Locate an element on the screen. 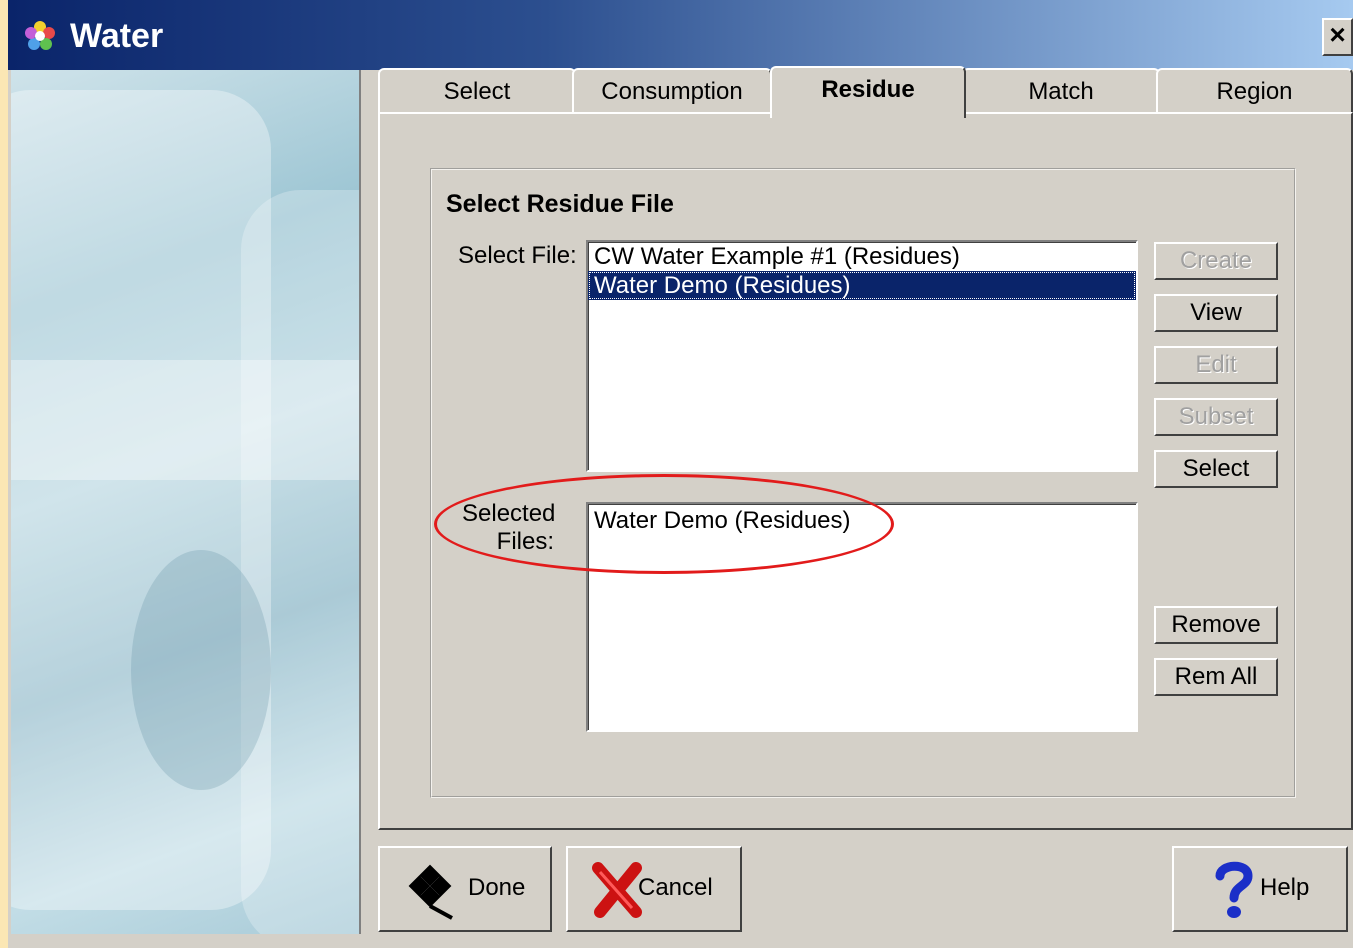 Image resolution: width=1353 pixels, height=948 pixels. help-button: Help is located at coordinates (1260, 889).